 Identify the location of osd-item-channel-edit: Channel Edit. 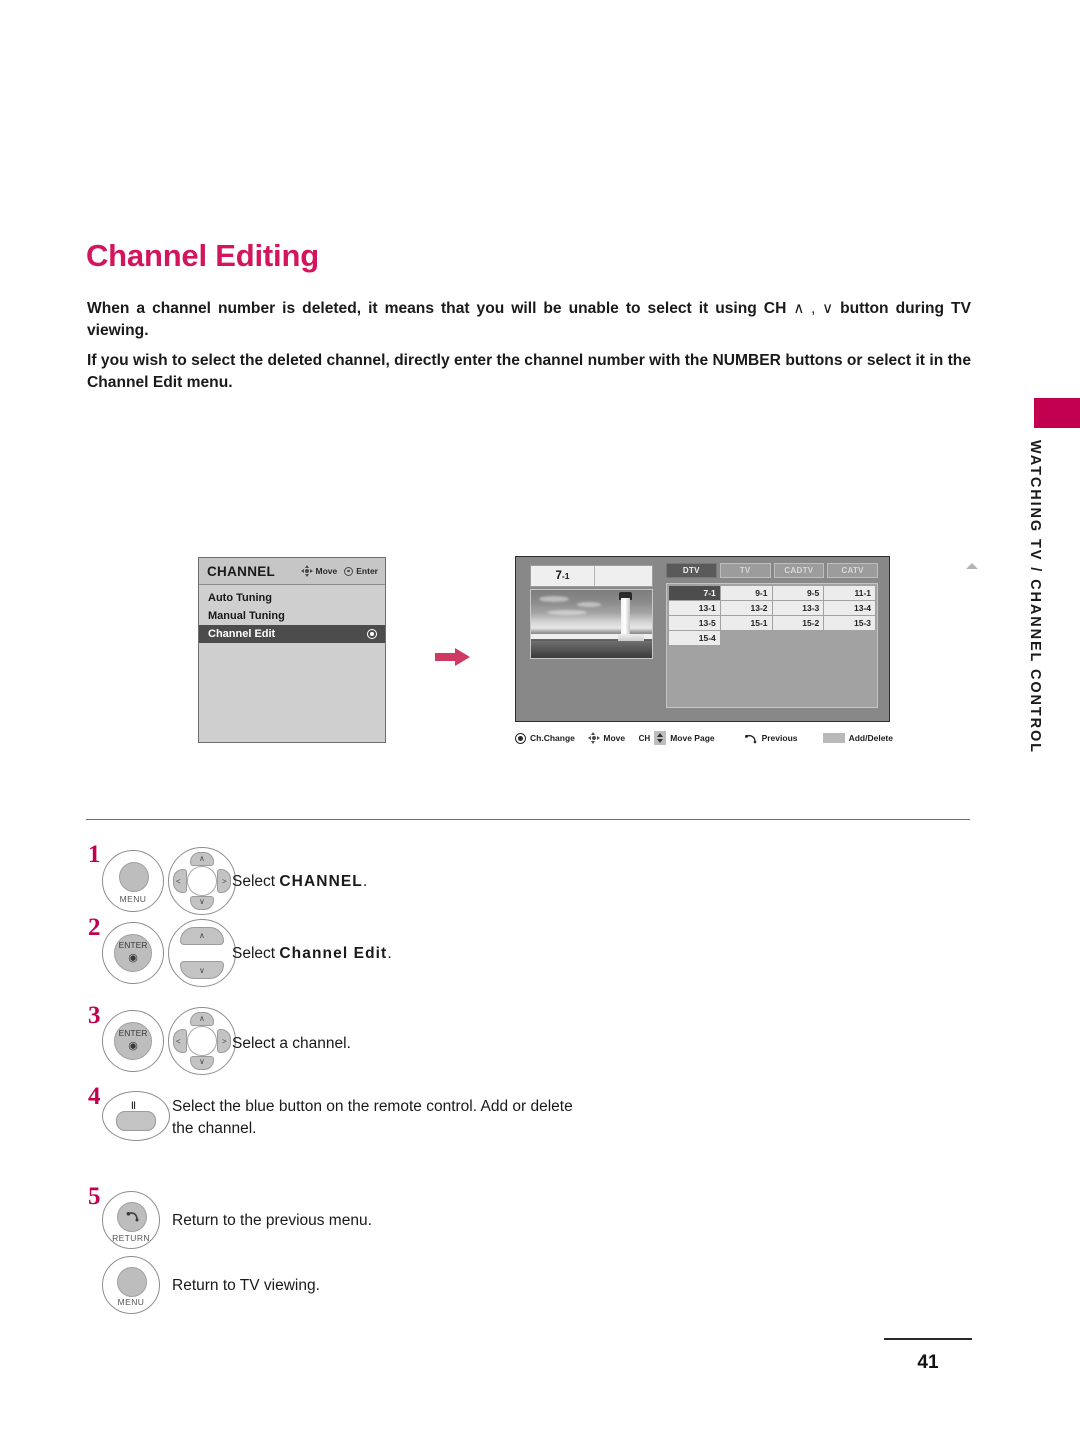
(292, 634).